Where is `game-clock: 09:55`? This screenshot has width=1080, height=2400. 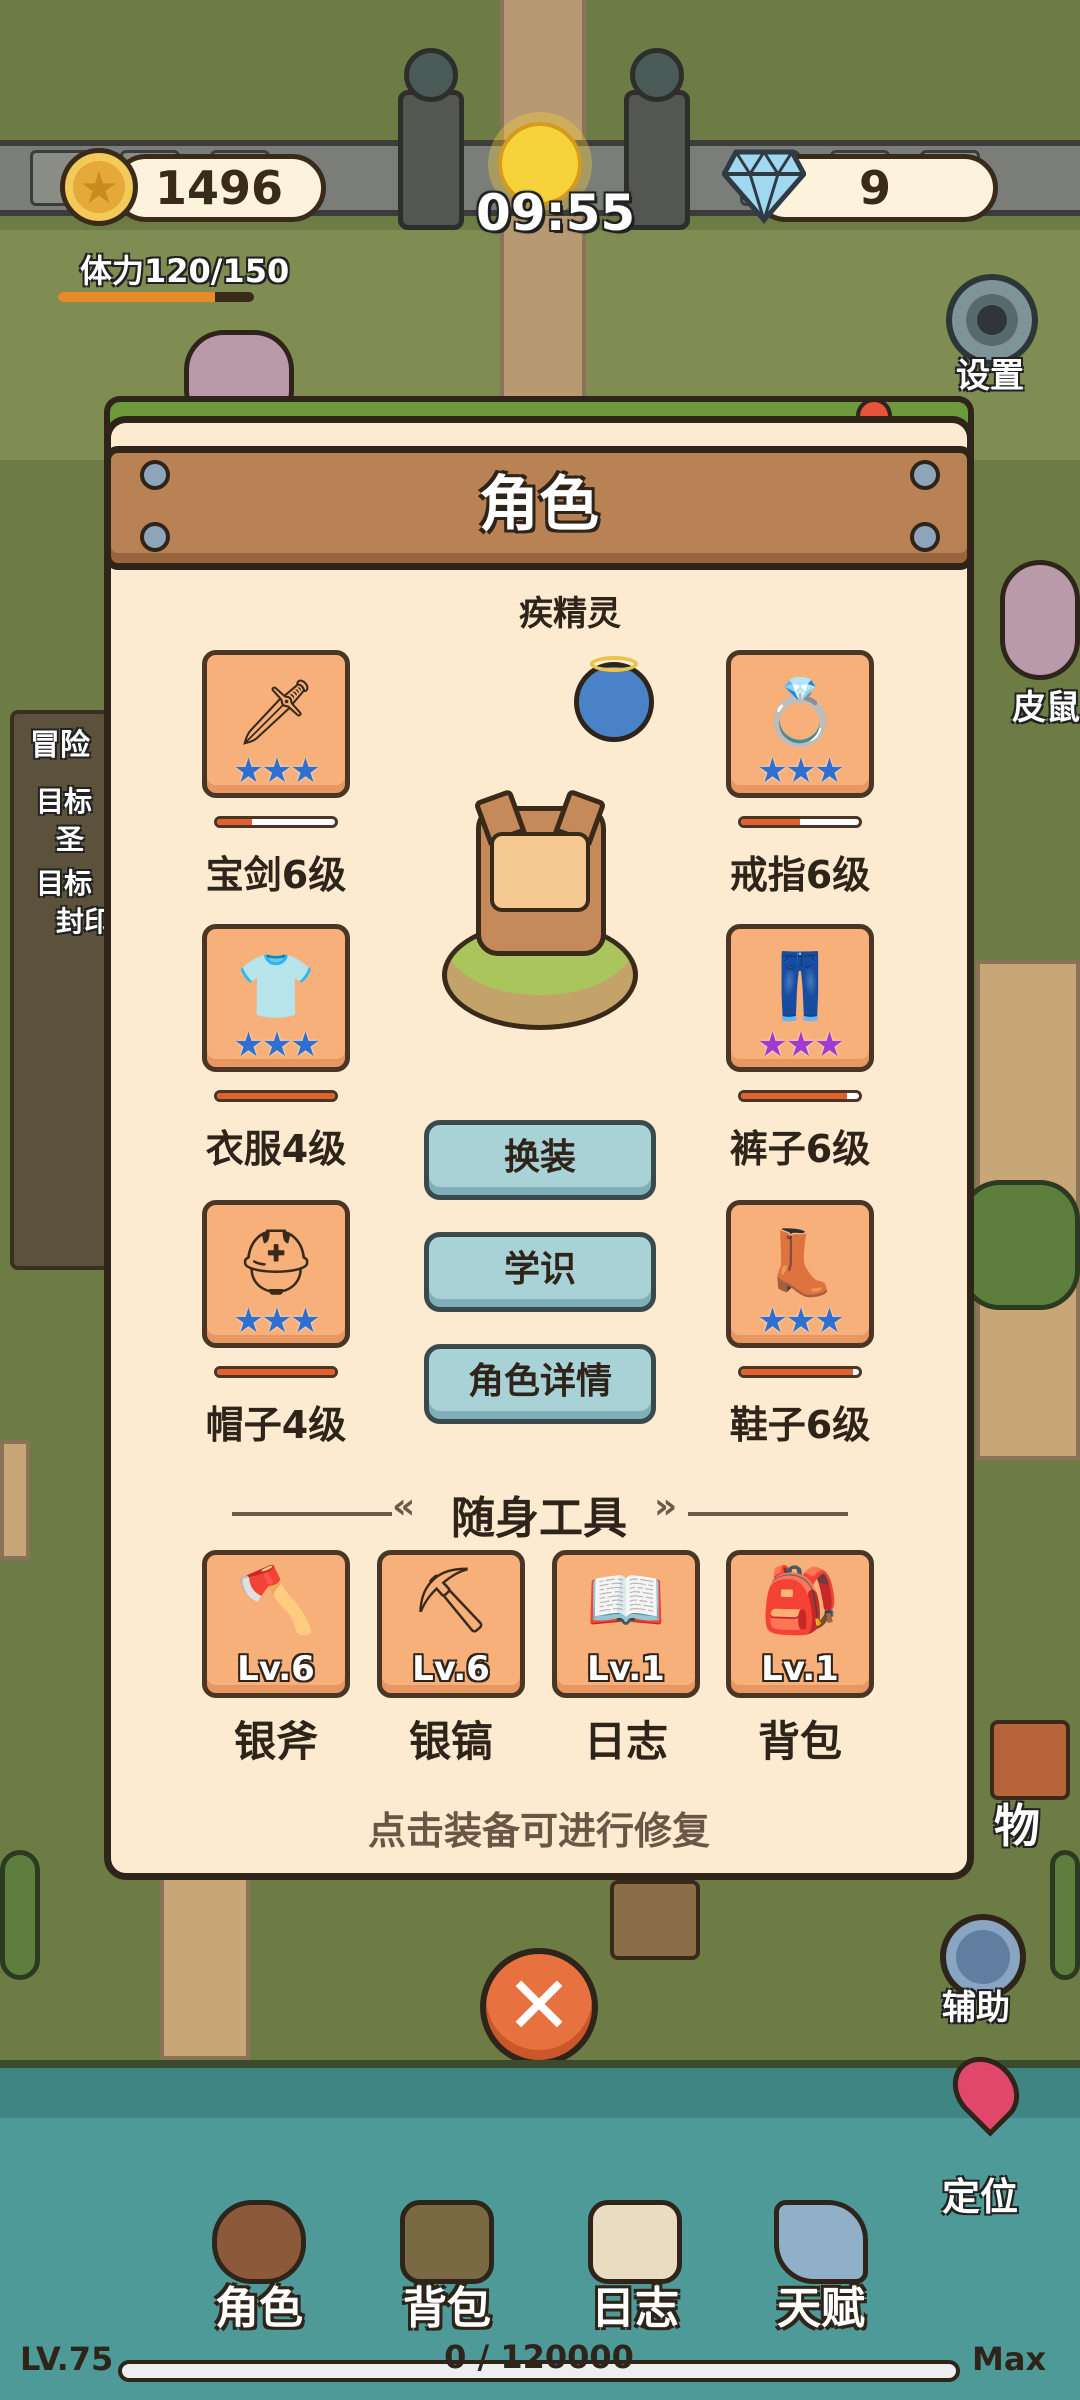
game-clock: 09:55 is located at coordinates (556, 213).